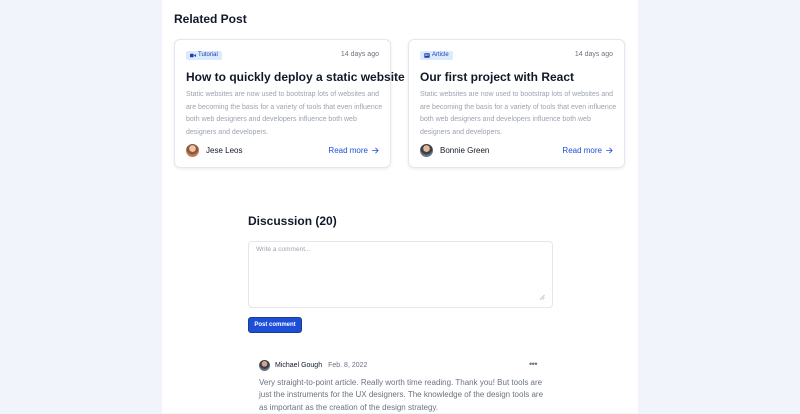 Image resolution: width=800 pixels, height=414 pixels. What do you see at coordinates (208, 55) in the screenshot?
I see `badge-label: Tutorial` at bounding box center [208, 55].